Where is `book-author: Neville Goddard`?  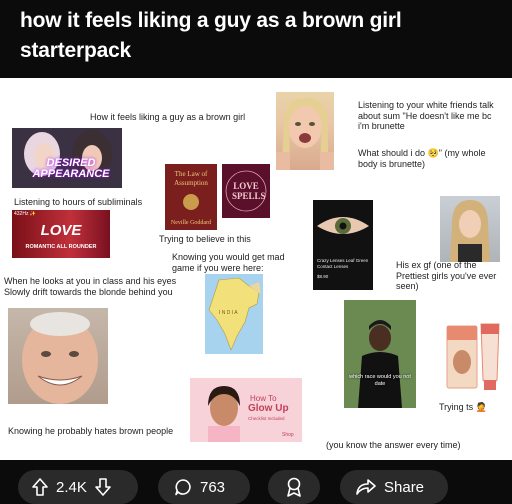 book-author: Neville Goddard is located at coordinates (191, 223).